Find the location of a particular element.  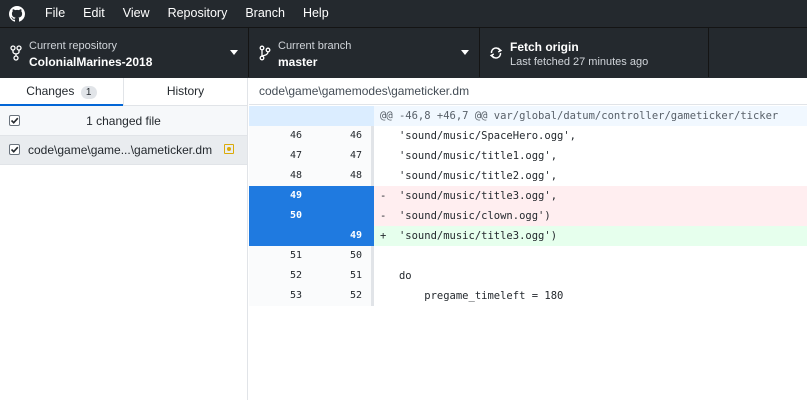

diff-line-text: do is located at coordinates (399, 276).